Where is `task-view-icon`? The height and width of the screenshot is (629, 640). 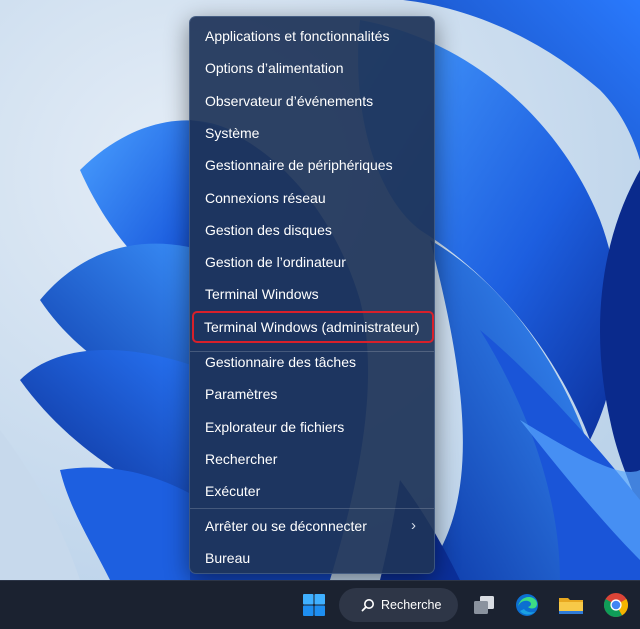
task-view-icon is located at coordinates (484, 605).